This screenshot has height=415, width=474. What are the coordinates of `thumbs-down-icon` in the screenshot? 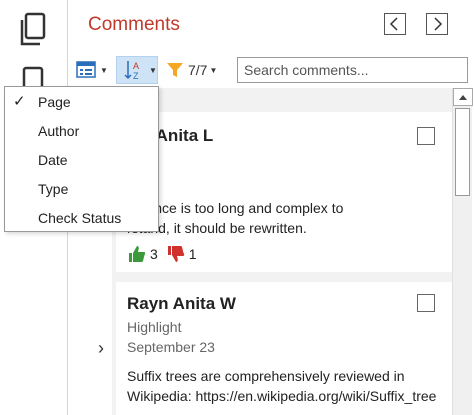 It's located at (176, 254).